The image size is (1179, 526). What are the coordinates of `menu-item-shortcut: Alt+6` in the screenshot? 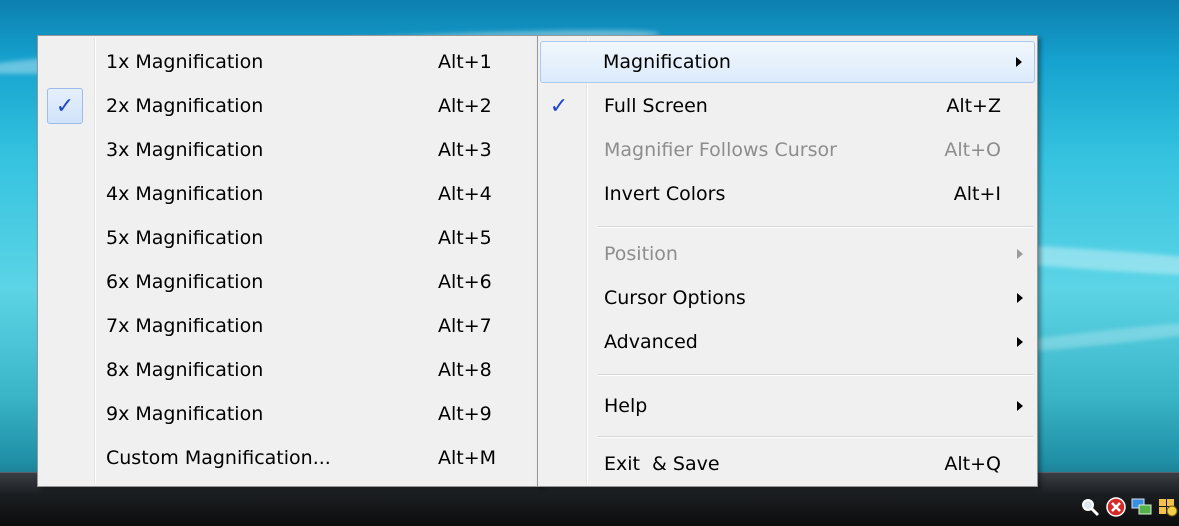 It's located at (465, 282).